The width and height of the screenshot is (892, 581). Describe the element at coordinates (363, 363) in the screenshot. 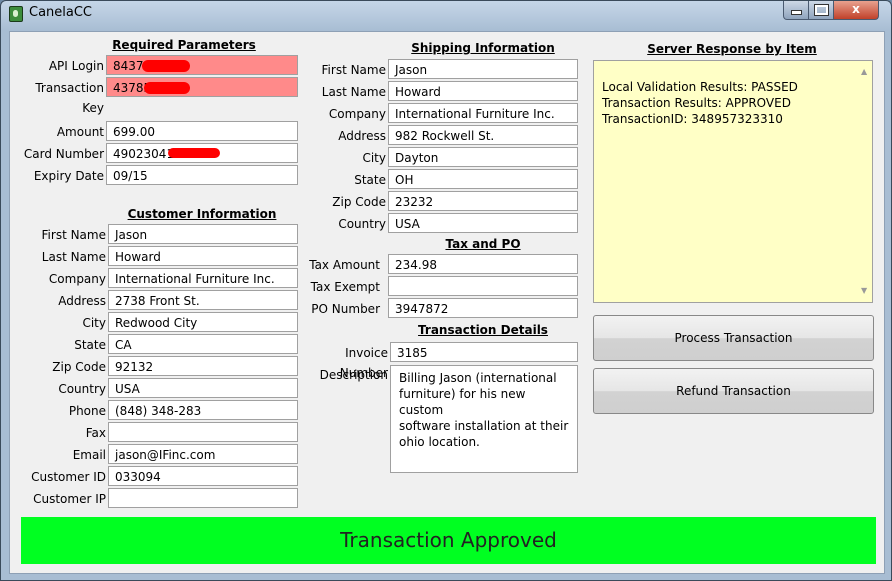

I see `invoice-number-label: Invoice Number` at that location.